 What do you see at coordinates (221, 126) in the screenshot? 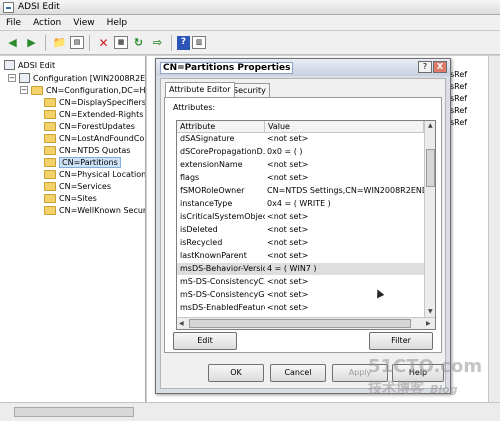
I see `column-attribute: Attribute` at bounding box center [221, 126].